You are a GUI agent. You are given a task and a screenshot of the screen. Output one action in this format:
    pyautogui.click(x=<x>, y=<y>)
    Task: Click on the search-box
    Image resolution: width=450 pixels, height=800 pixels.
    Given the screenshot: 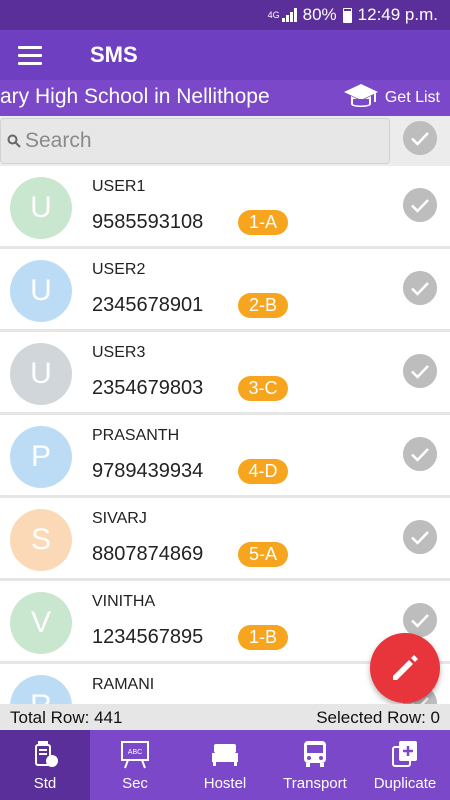 What is the action you would take?
    pyautogui.click(x=195, y=141)
    